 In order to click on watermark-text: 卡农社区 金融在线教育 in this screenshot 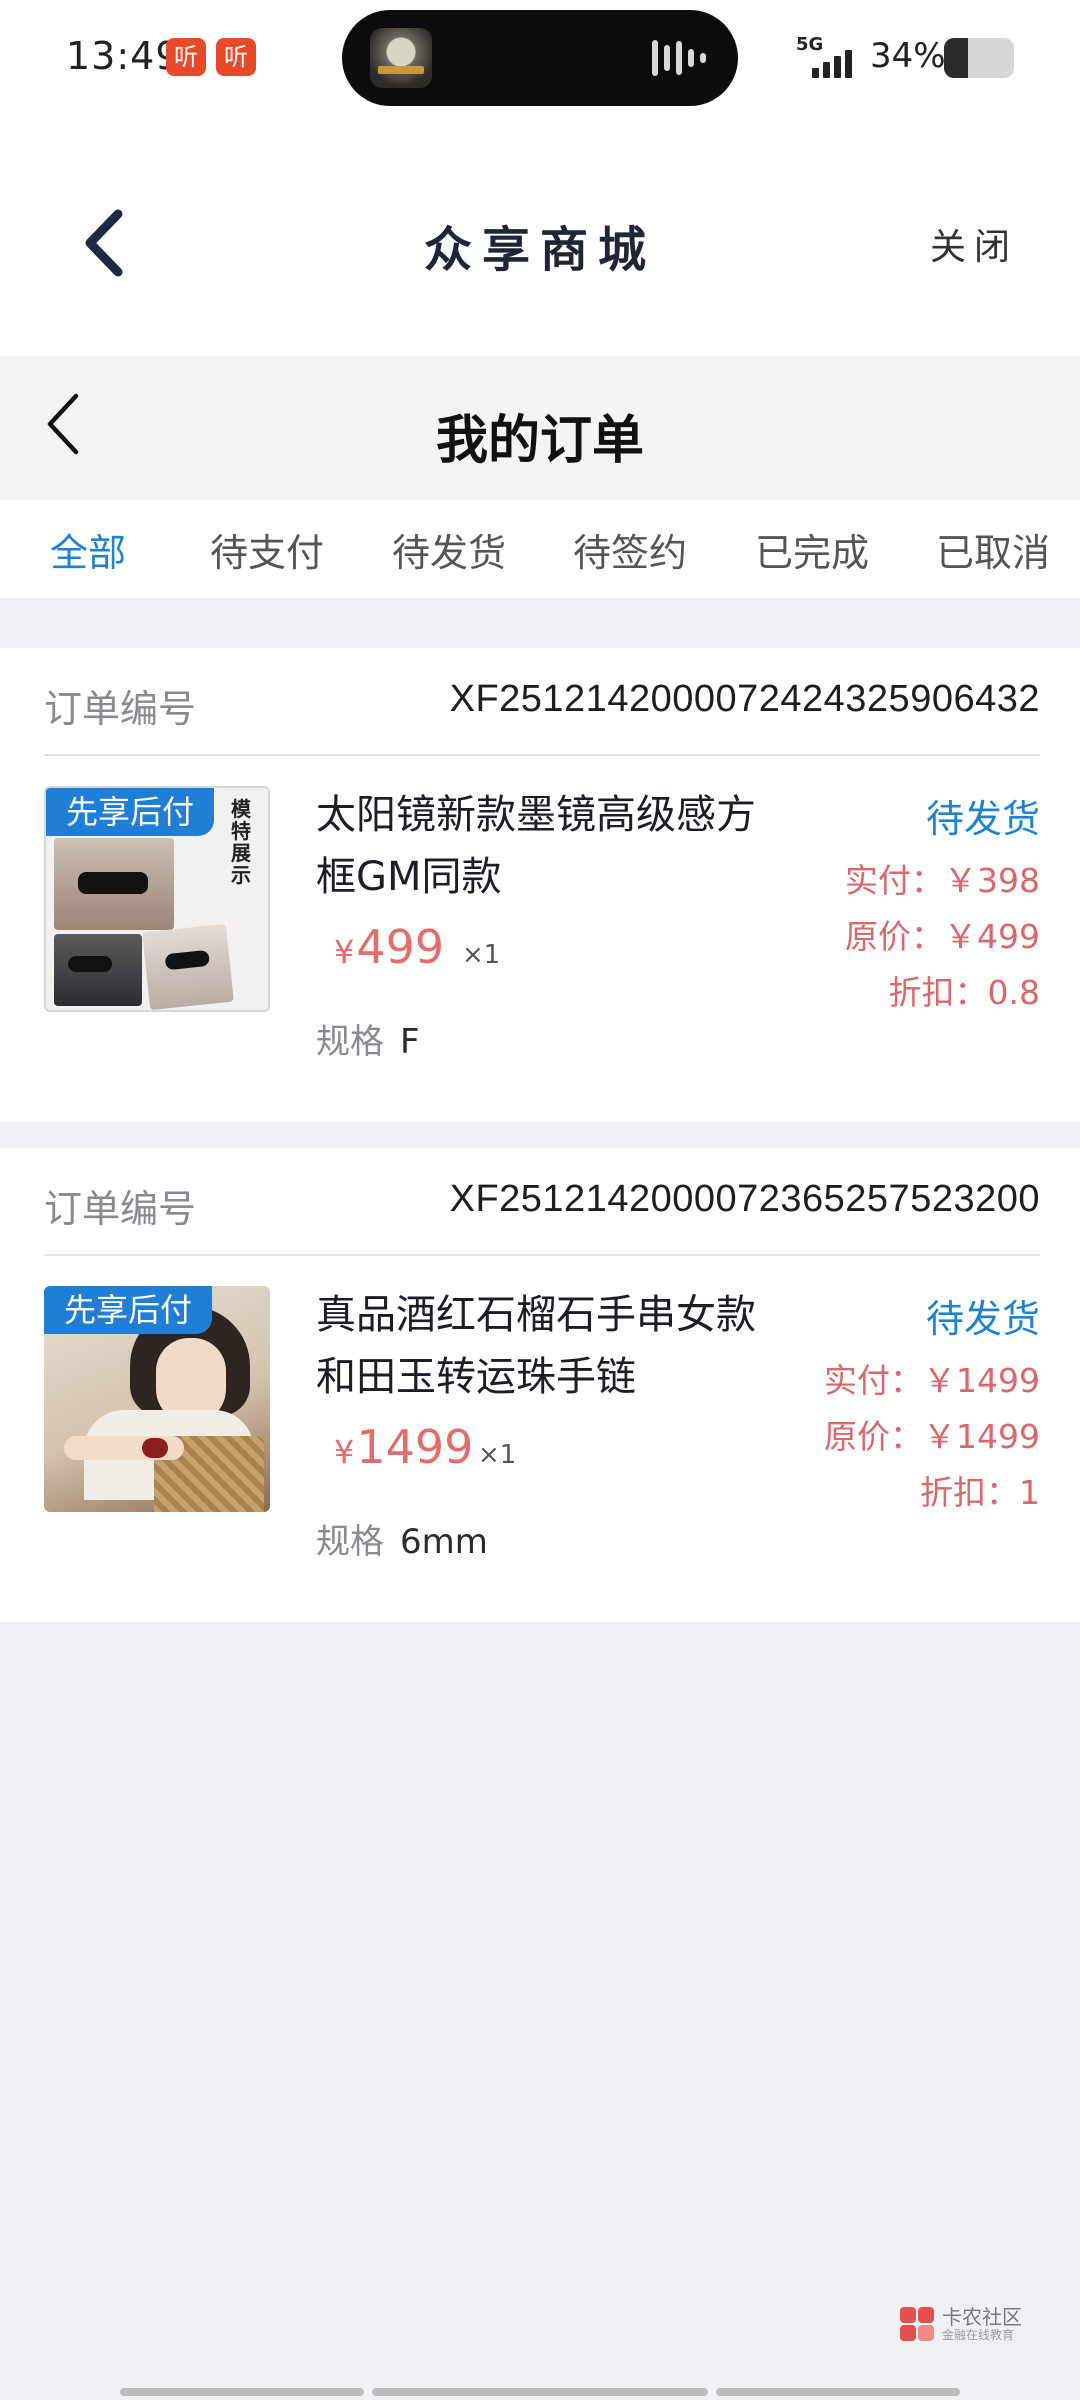, I will do `click(982, 2324)`.